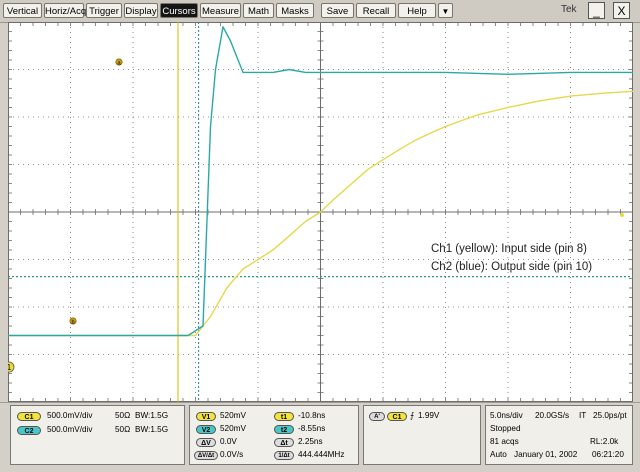 This screenshot has height=472, width=640. I want to click on minimize-button: _, so click(596, 10).